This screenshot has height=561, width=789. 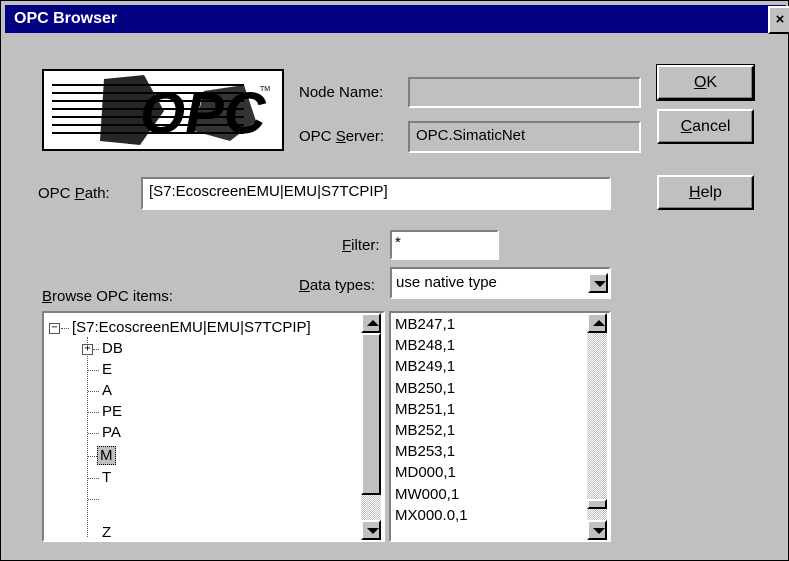 What do you see at coordinates (337, 285) in the screenshot?
I see `data-types-label: Data types:` at bounding box center [337, 285].